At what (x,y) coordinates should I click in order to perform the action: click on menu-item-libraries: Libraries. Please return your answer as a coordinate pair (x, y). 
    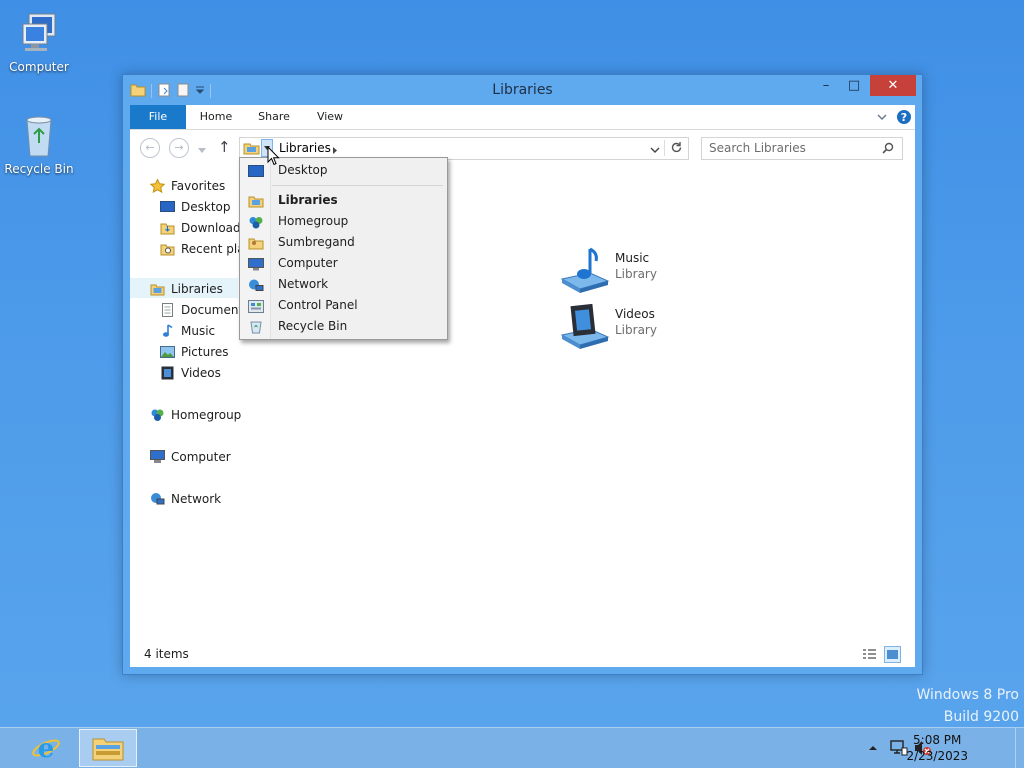
    Looking at the image, I should click on (343, 200).